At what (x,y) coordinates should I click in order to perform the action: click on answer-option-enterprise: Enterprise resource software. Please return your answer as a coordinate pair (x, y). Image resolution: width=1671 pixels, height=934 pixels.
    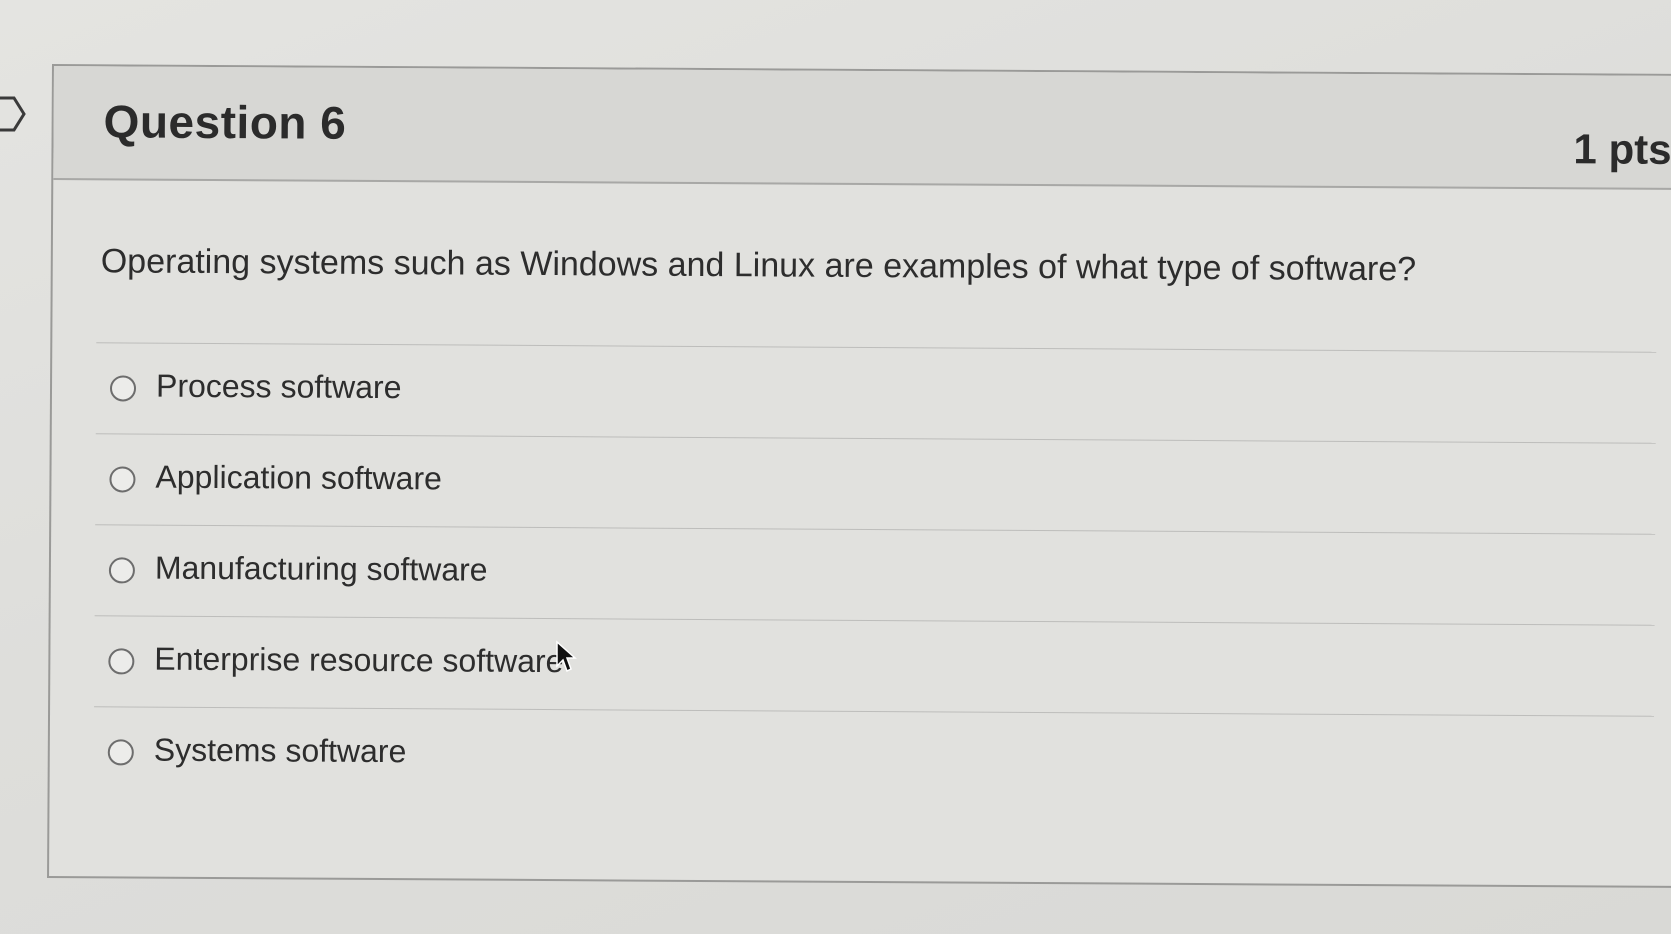
    Looking at the image, I should click on (874, 665).